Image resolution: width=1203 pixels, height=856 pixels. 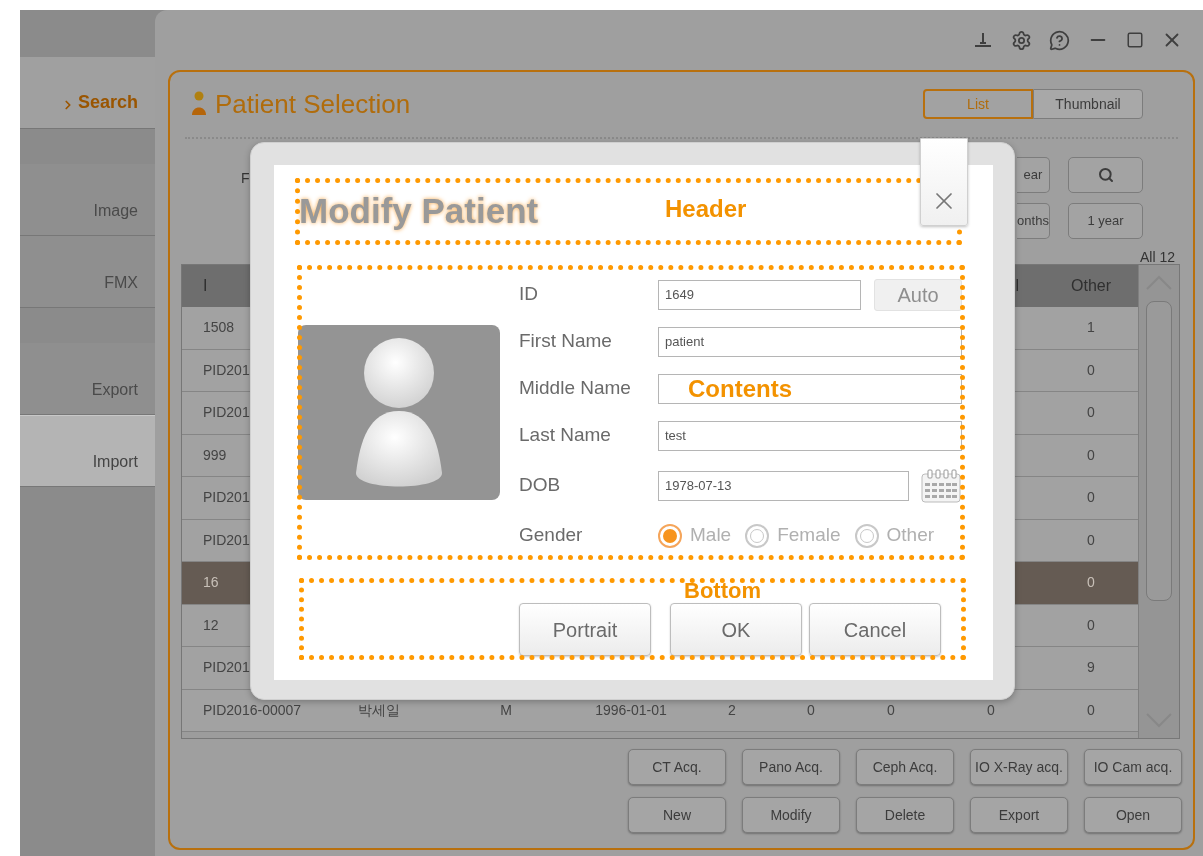 What do you see at coordinates (211, 583) in the screenshot?
I see `table-cell-text: 16` at bounding box center [211, 583].